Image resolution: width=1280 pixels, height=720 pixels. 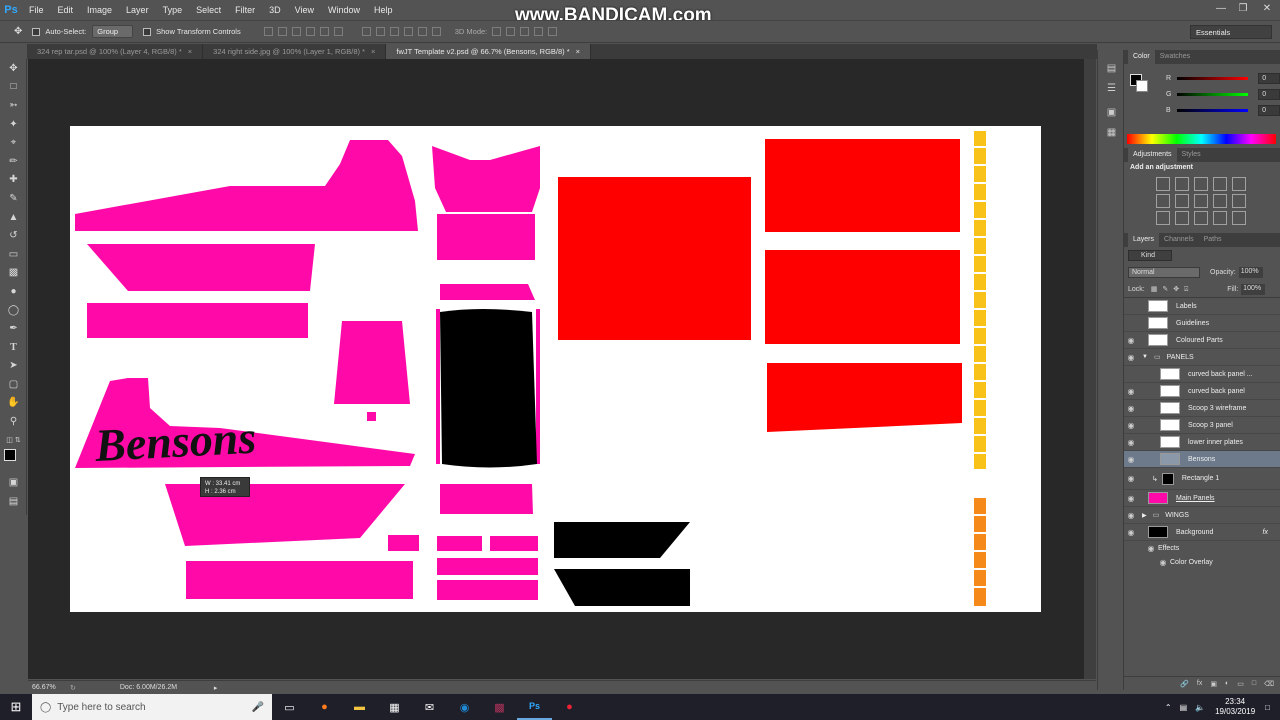 I want to click on blend-mode-dropdown: Normal, so click(x=1164, y=272).